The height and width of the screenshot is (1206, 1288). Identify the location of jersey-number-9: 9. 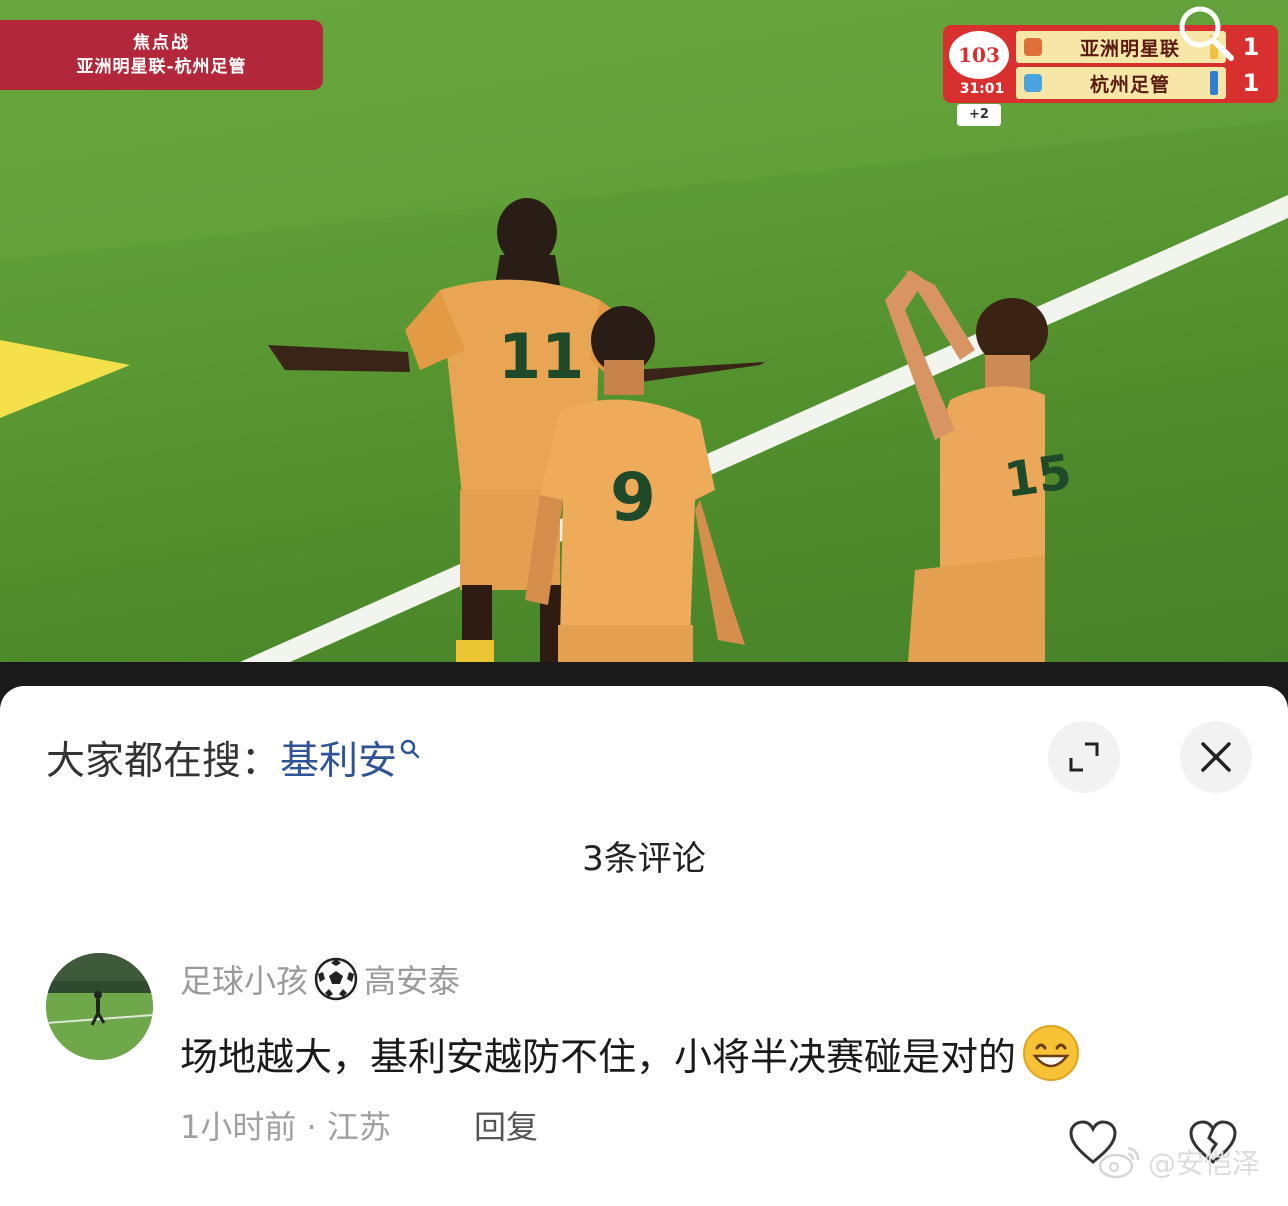
(633, 497).